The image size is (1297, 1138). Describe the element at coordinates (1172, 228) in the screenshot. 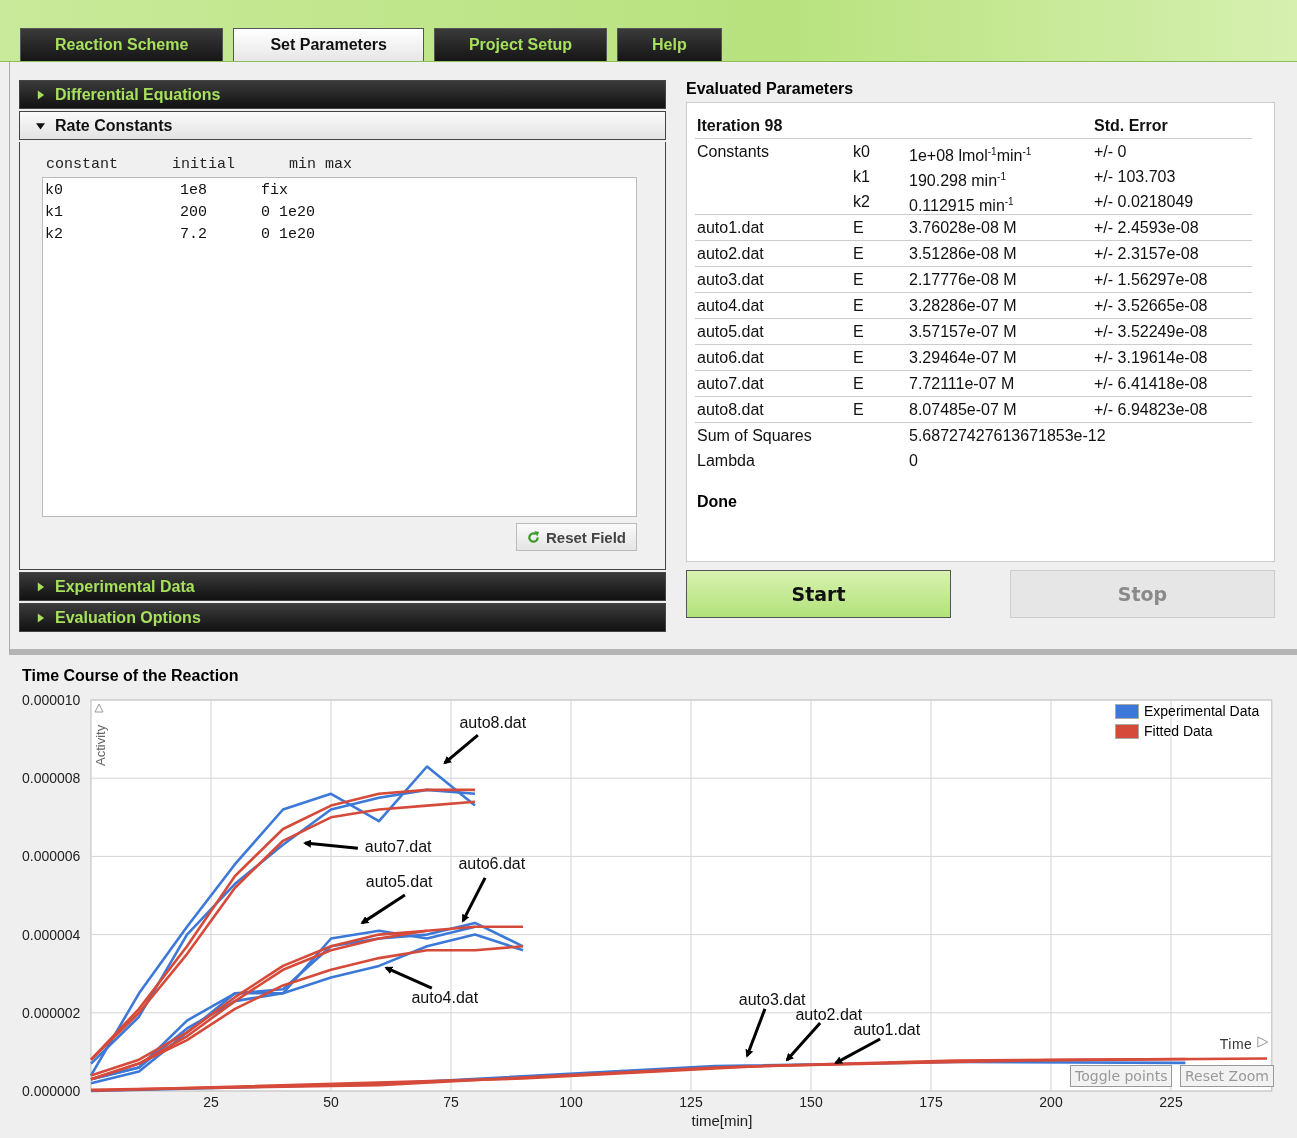

I see `table-cell: +/- 2.4593e-08` at that location.